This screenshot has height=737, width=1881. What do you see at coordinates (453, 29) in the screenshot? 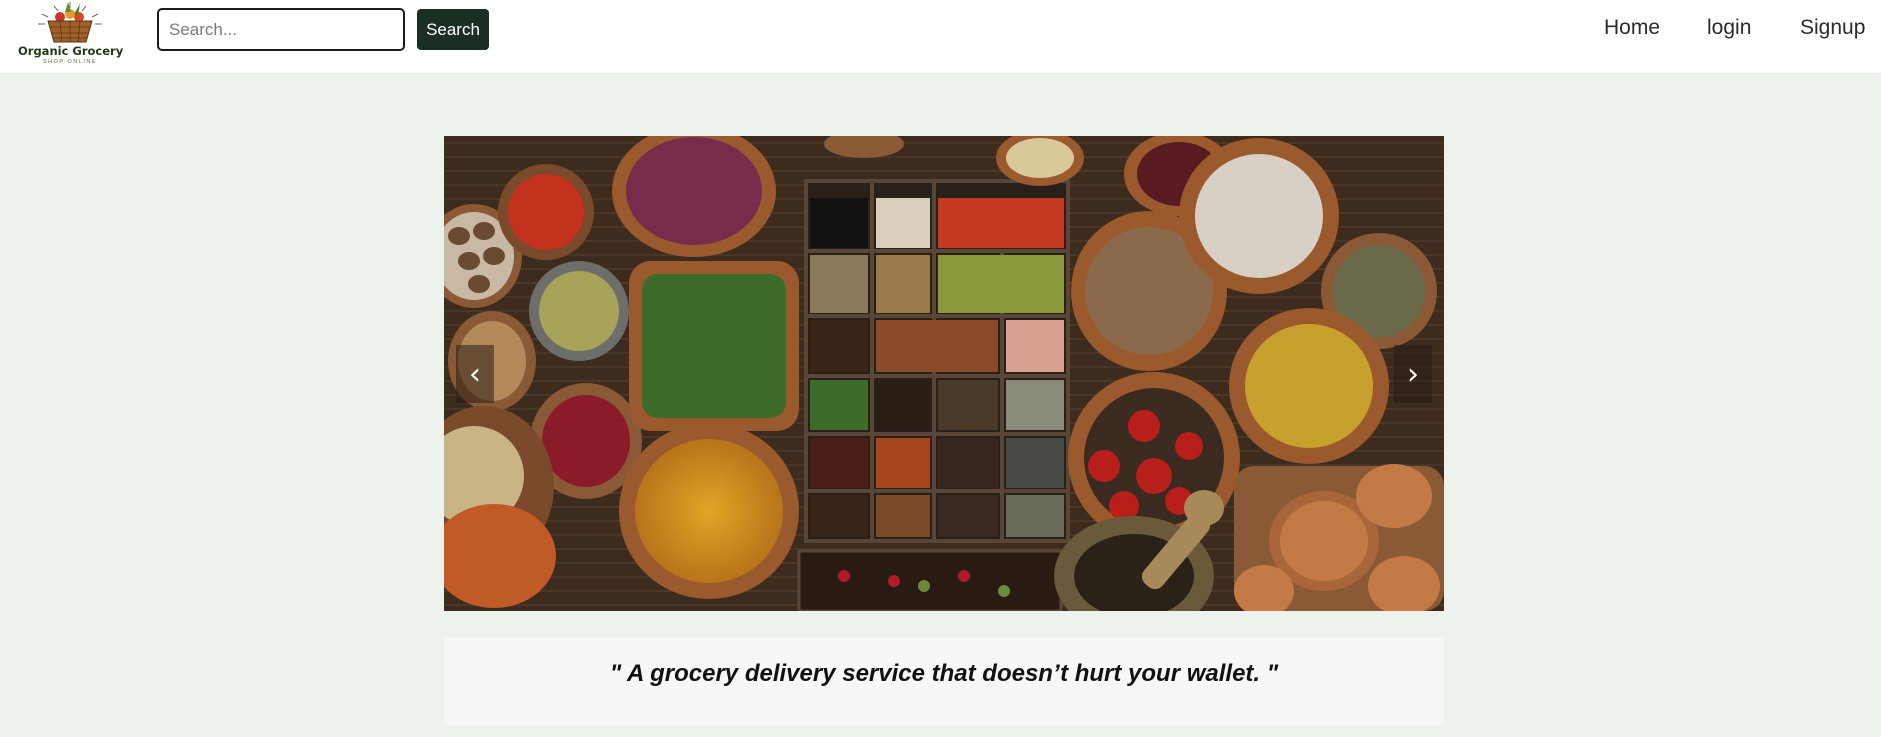
I see `search-button: Search` at bounding box center [453, 29].